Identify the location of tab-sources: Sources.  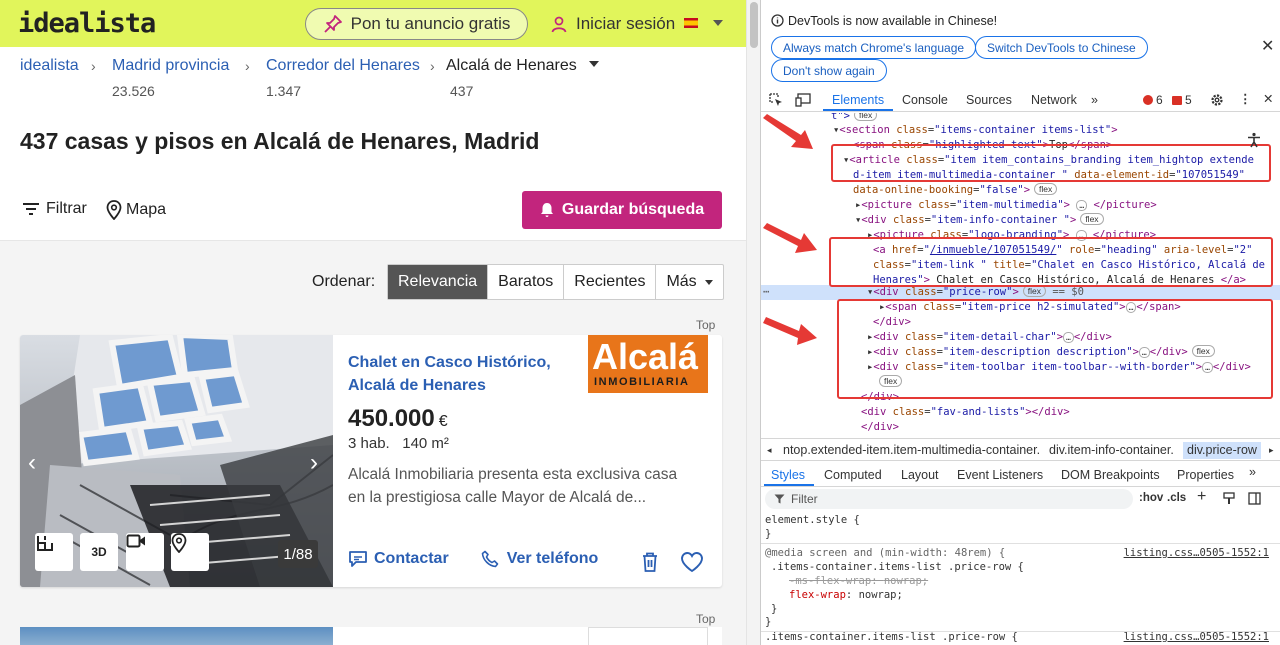
(989, 100).